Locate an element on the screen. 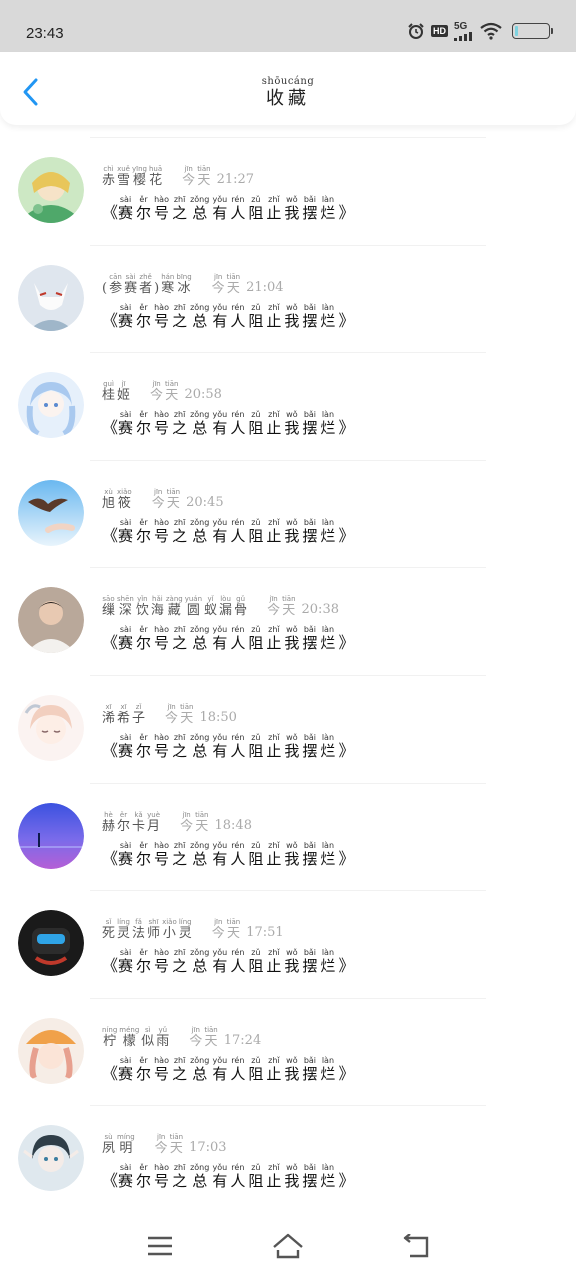  timestamp: 17:03 is located at coordinates (208, 1148).